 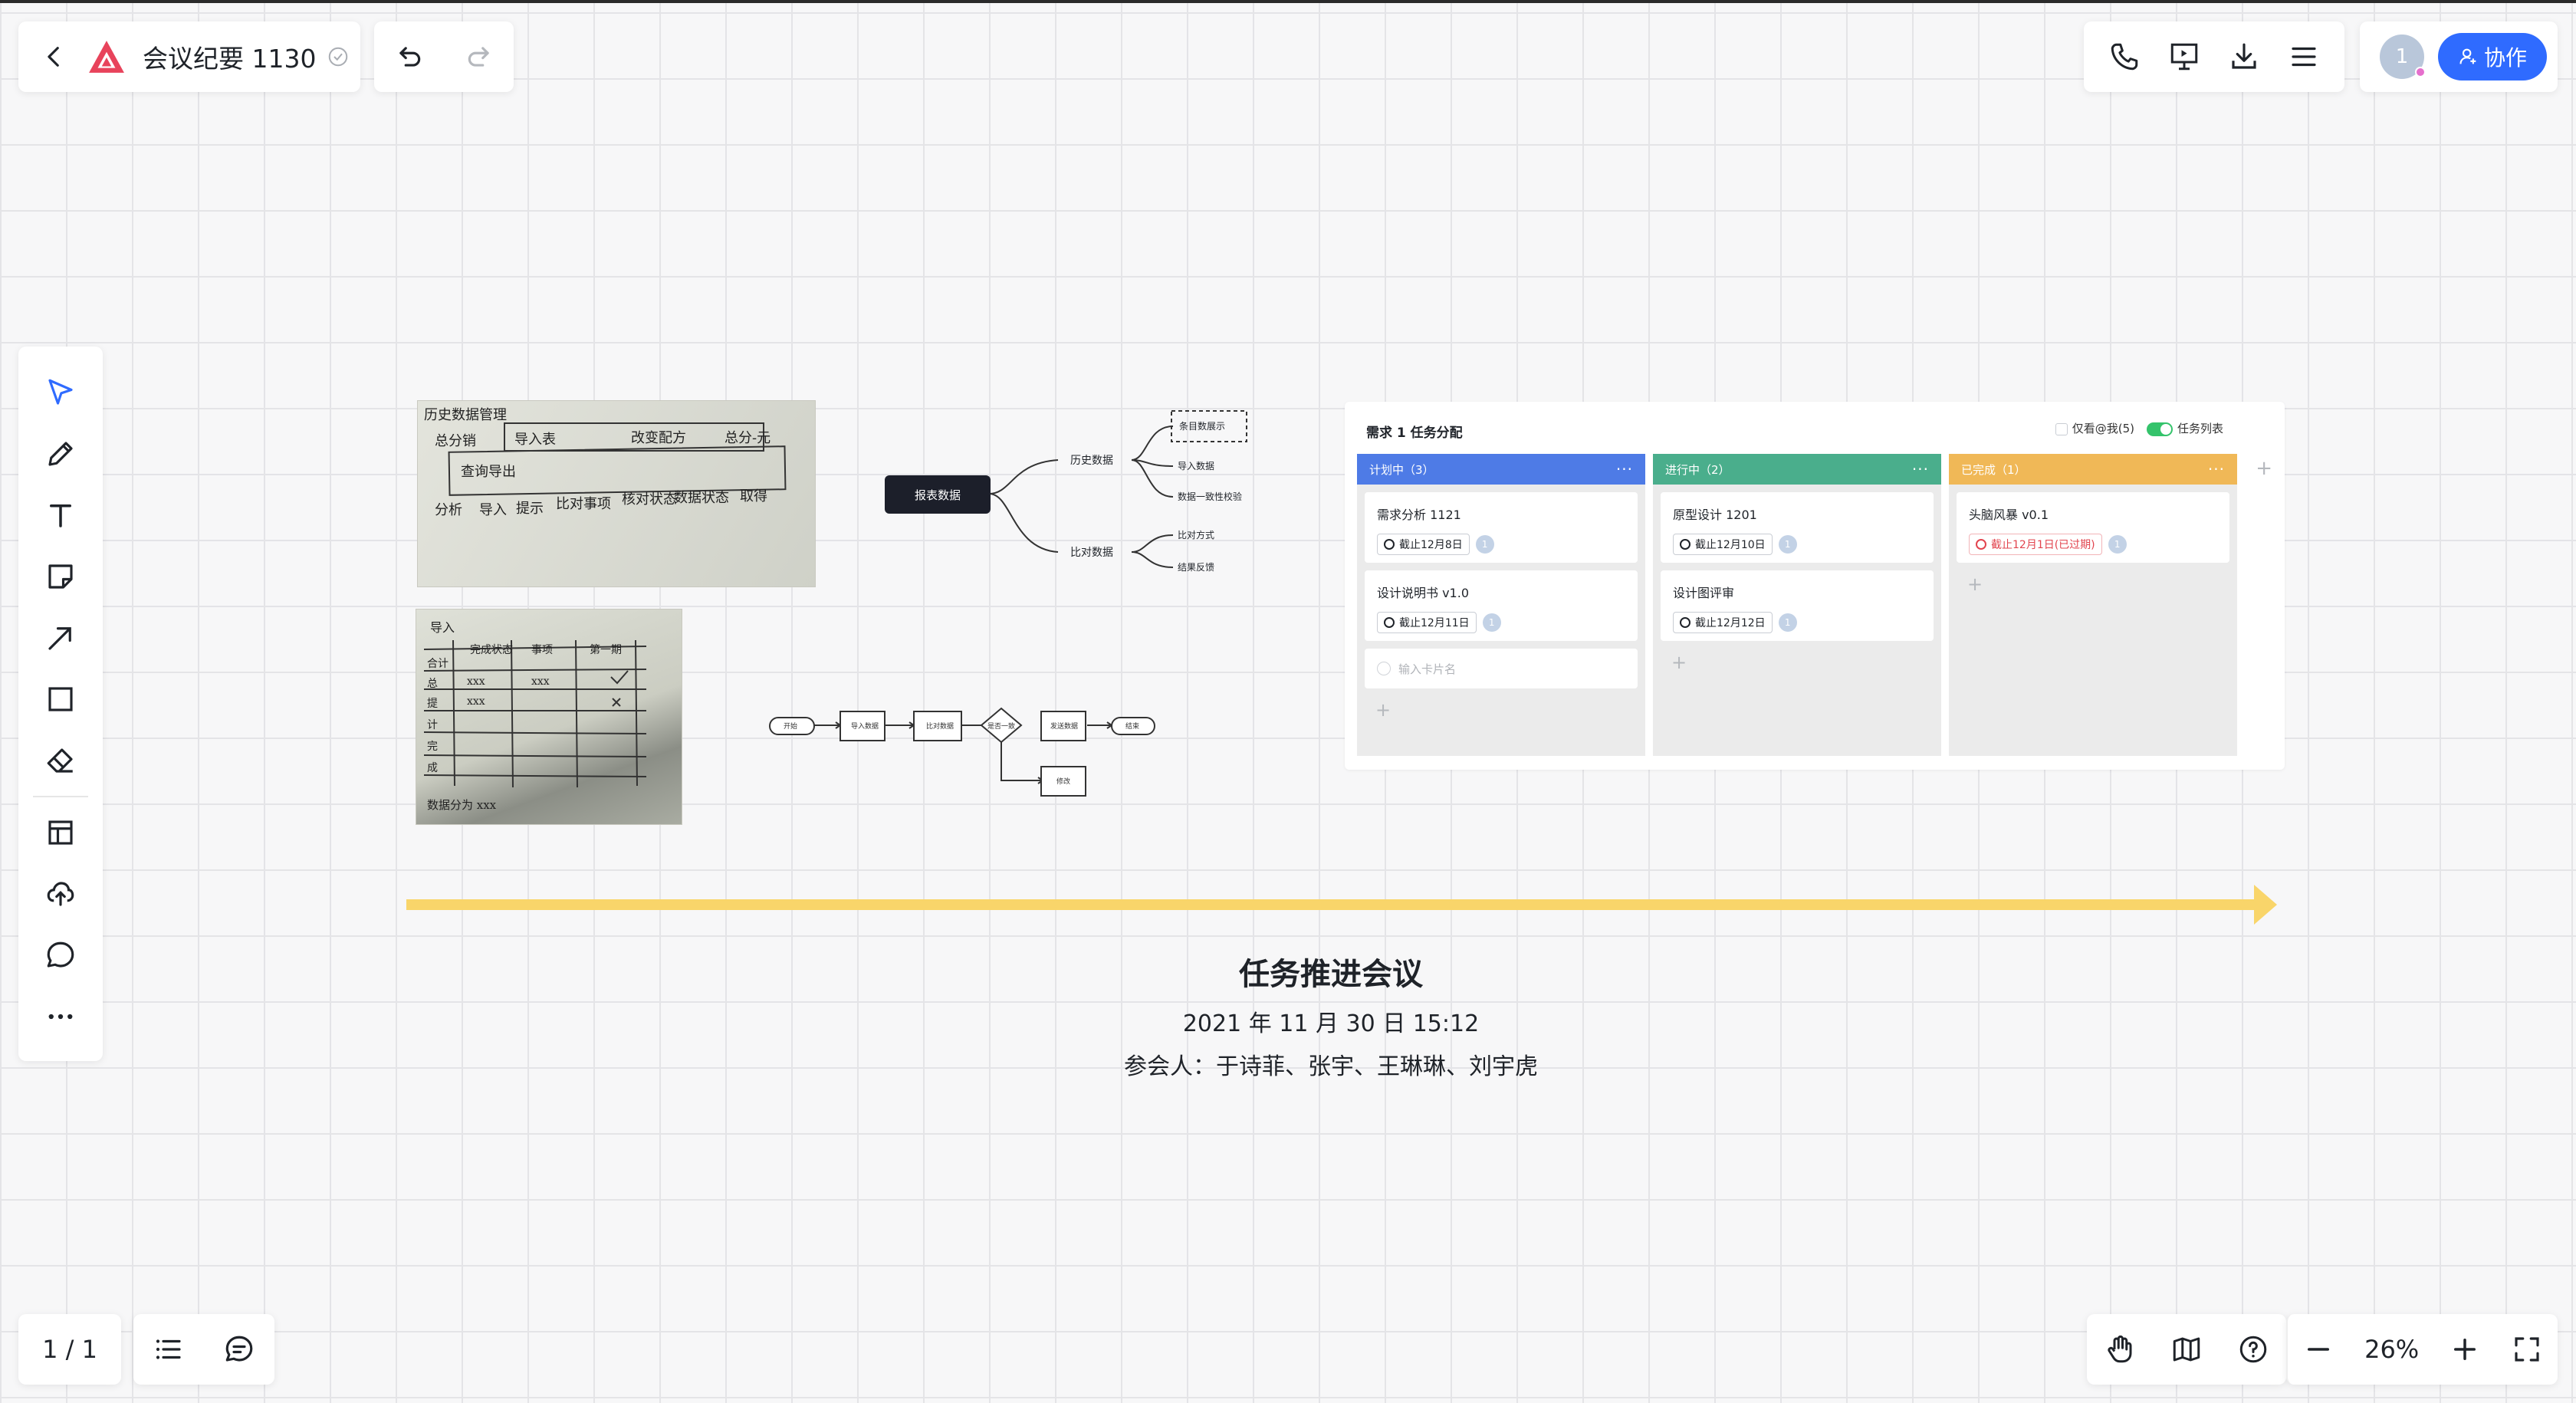 I want to click on checkbox-box, so click(x=2062, y=429).